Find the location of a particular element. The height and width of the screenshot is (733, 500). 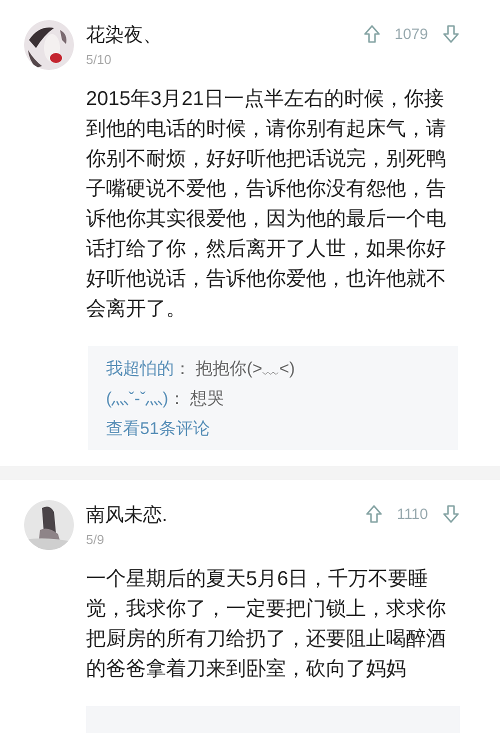

username: 南风未恋. is located at coordinates (219, 515).